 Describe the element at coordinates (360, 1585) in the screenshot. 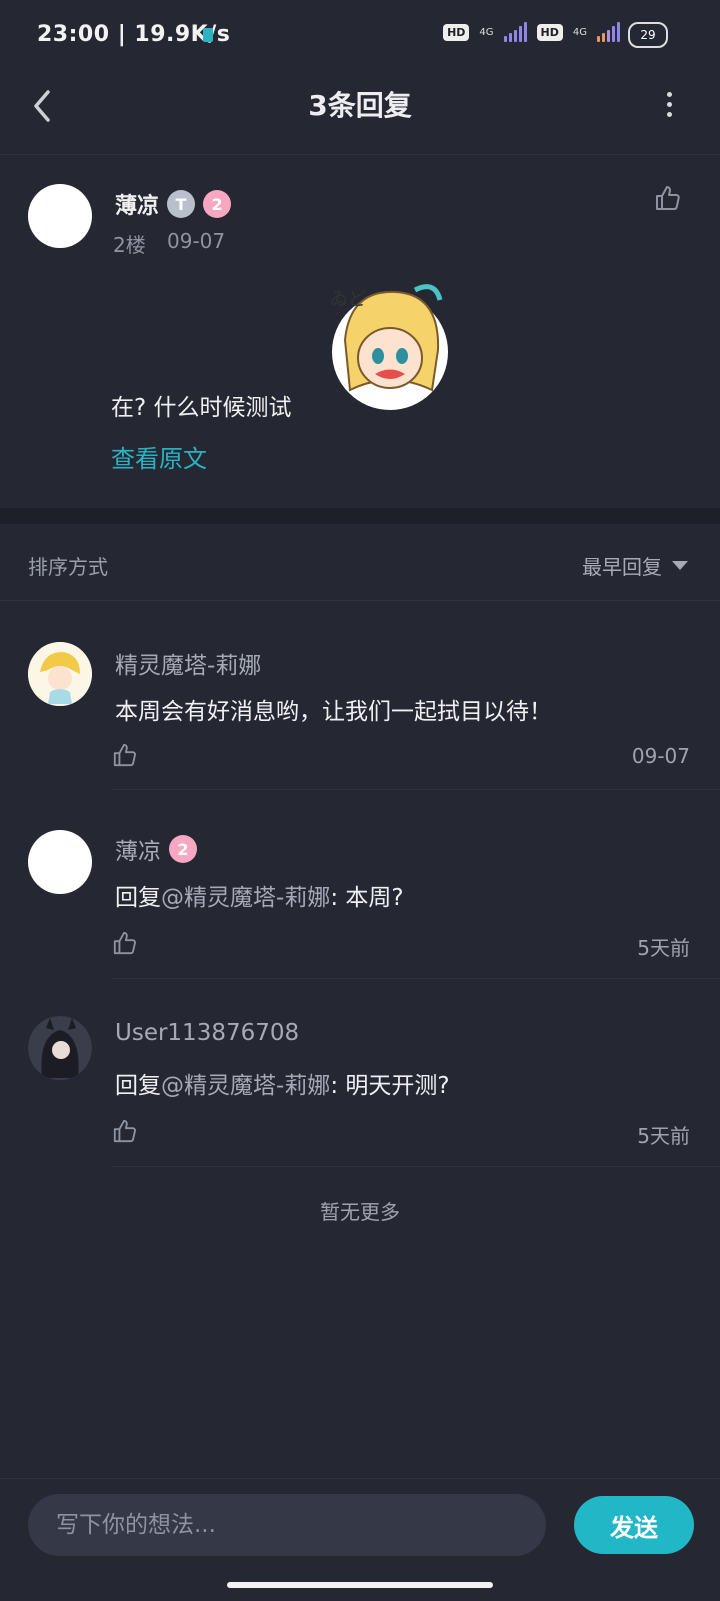

I see `home-indicator` at that location.